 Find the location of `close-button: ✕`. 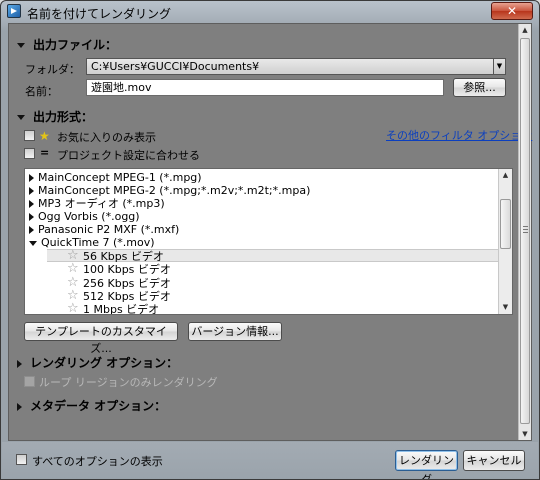

close-button: ✕ is located at coordinates (512, 11).